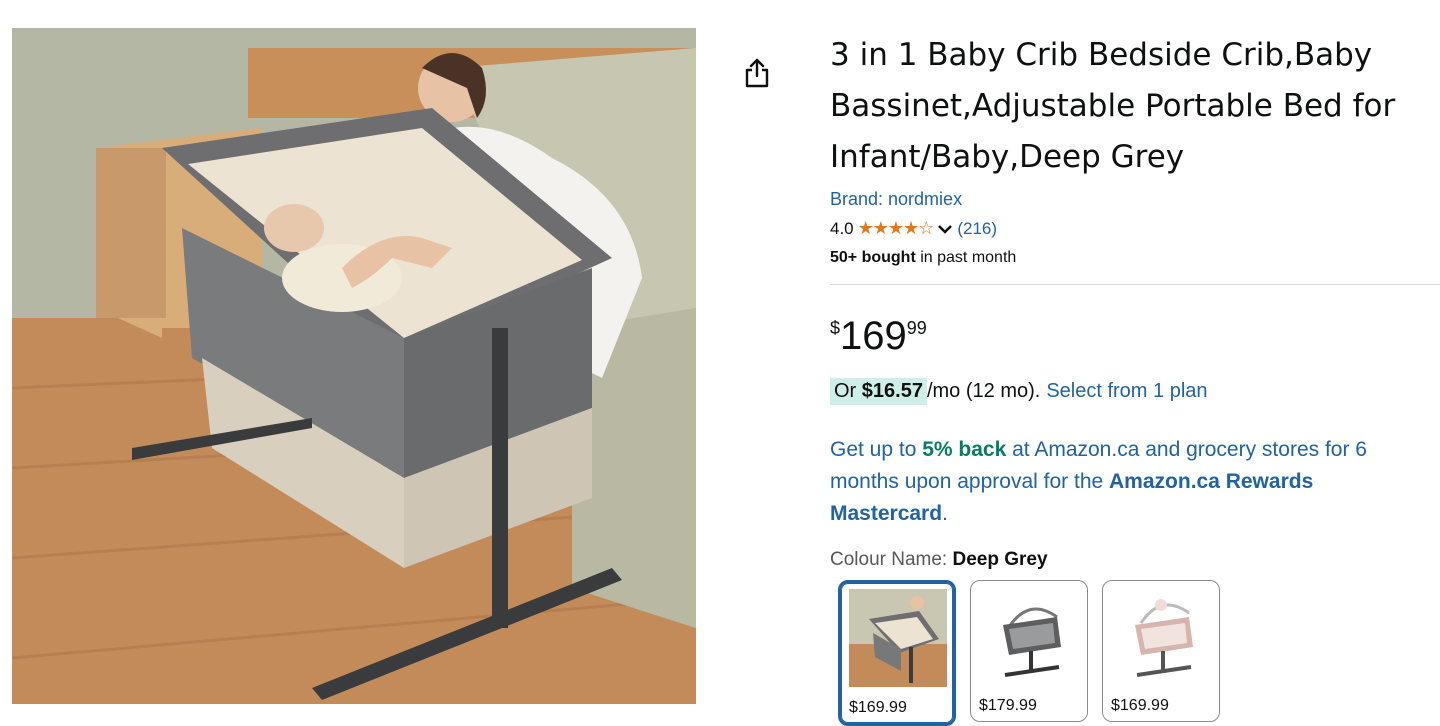 The width and height of the screenshot is (1440, 726). Describe the element at coordinates (970, 481) in the screenshot. I see `rewards-text-3: months upon approval for the` at that location.